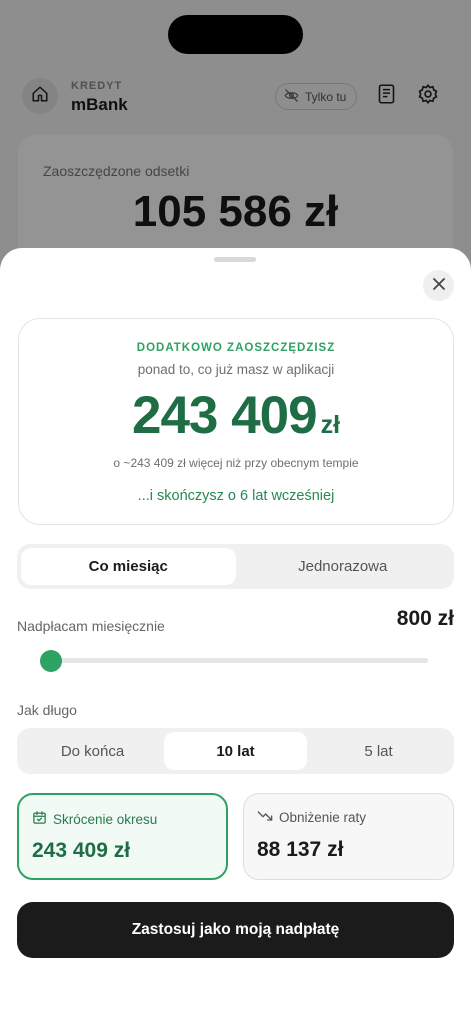 The width and height of the screenshot is (471, 1024). I want to click on payment-label: Nadpłacam miesięcznie, so click(91, 626).